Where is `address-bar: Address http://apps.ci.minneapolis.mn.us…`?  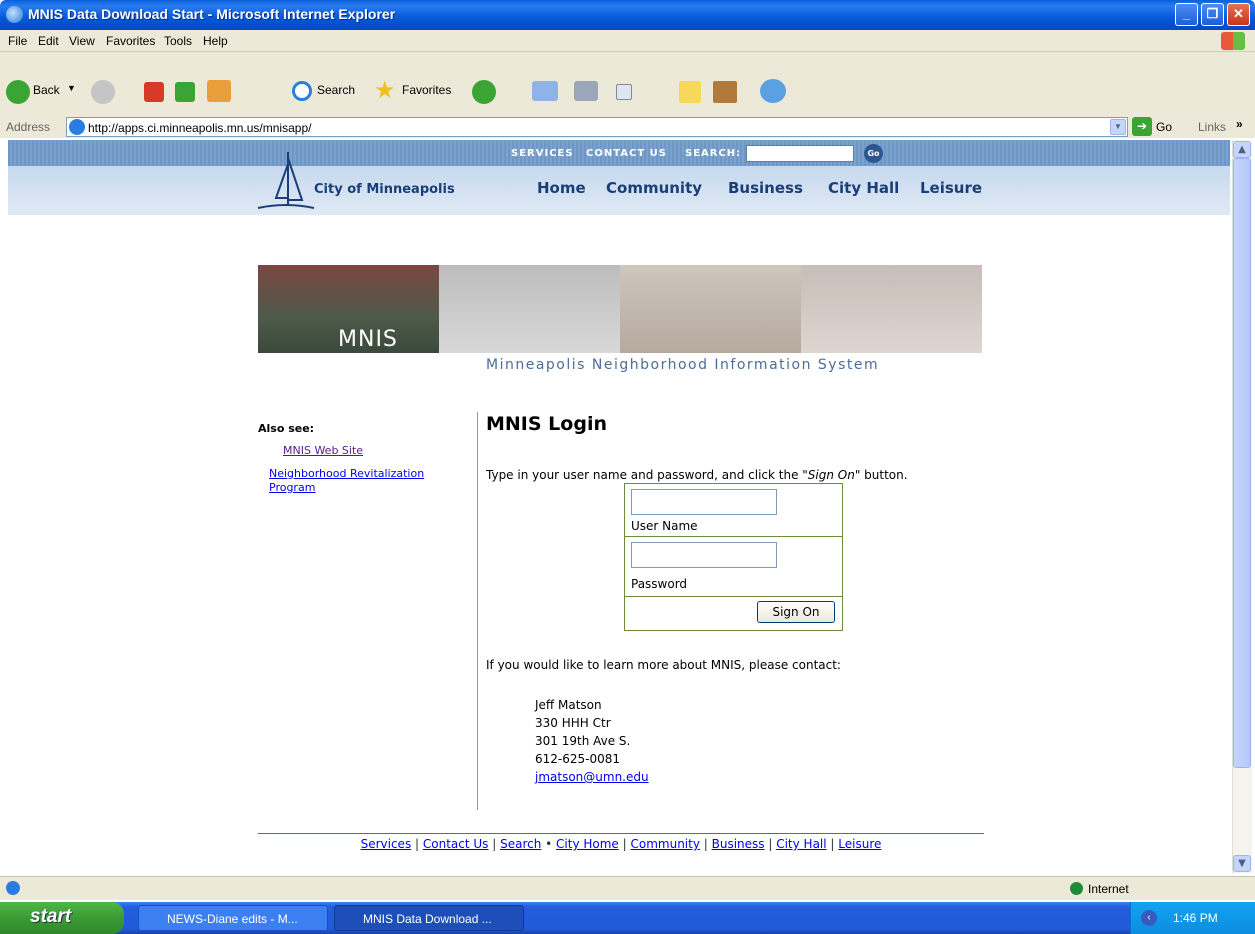 address-bar: Address http://apps.ci.minneapolis.mn.us… is located at coordinates (627, 127).